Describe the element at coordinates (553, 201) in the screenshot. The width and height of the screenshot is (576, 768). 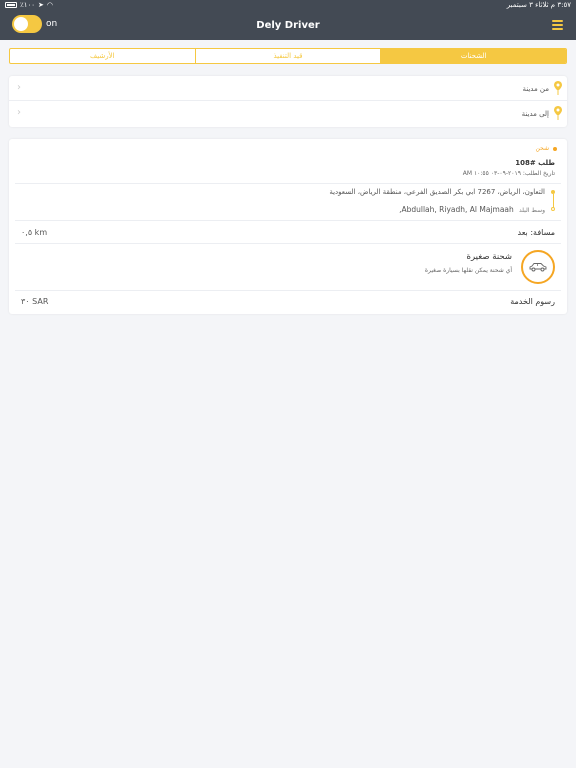
I see `route-line` at that location.